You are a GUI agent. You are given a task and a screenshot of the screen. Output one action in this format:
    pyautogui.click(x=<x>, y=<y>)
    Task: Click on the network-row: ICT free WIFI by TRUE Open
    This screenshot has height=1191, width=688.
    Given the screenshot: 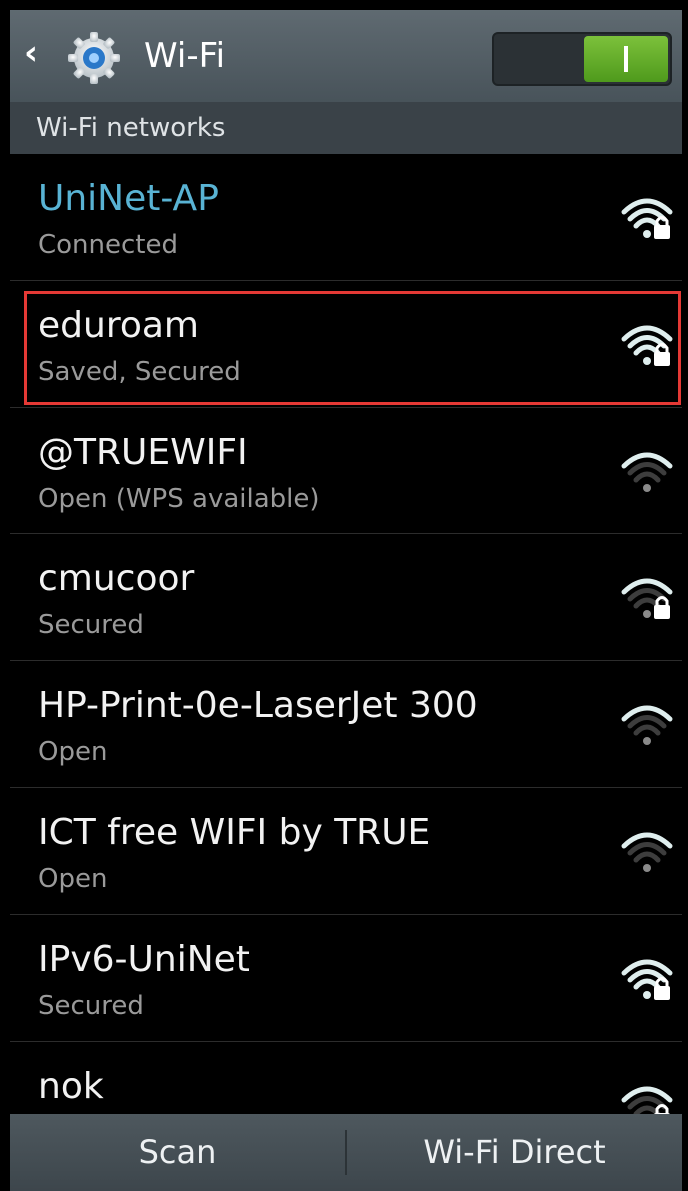 What is the action you would take?
    pyautogui.click(x=346, y=851)
    